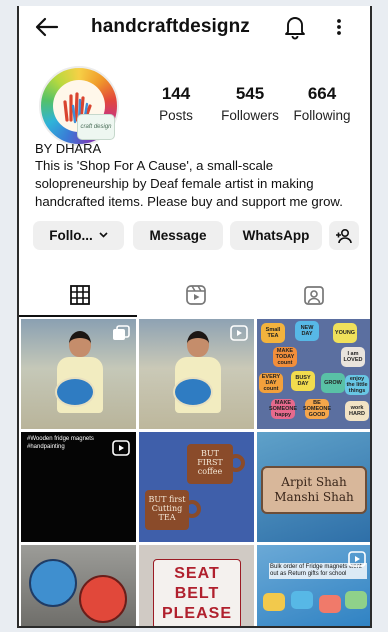 This screenshot has height=632, width=388. I want to click on top-bar: handcraftdesignz, so click(194, 27).